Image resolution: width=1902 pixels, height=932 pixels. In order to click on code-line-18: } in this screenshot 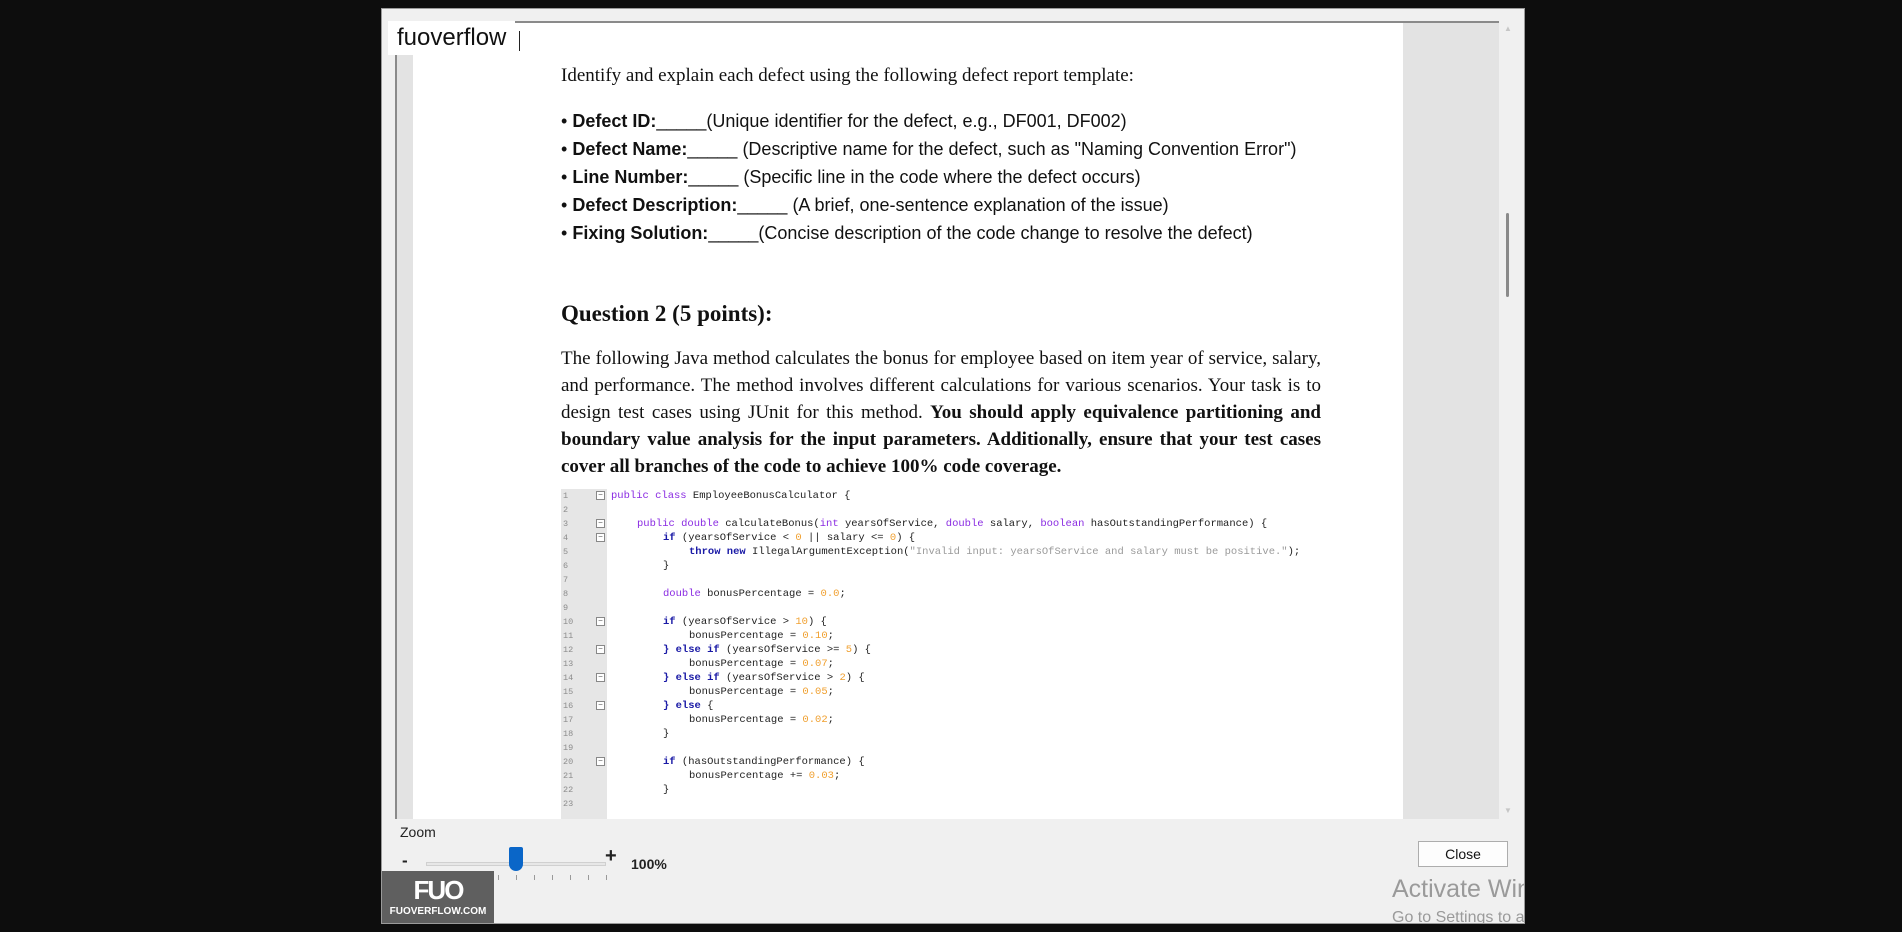, I will do `click(666, 734)`.